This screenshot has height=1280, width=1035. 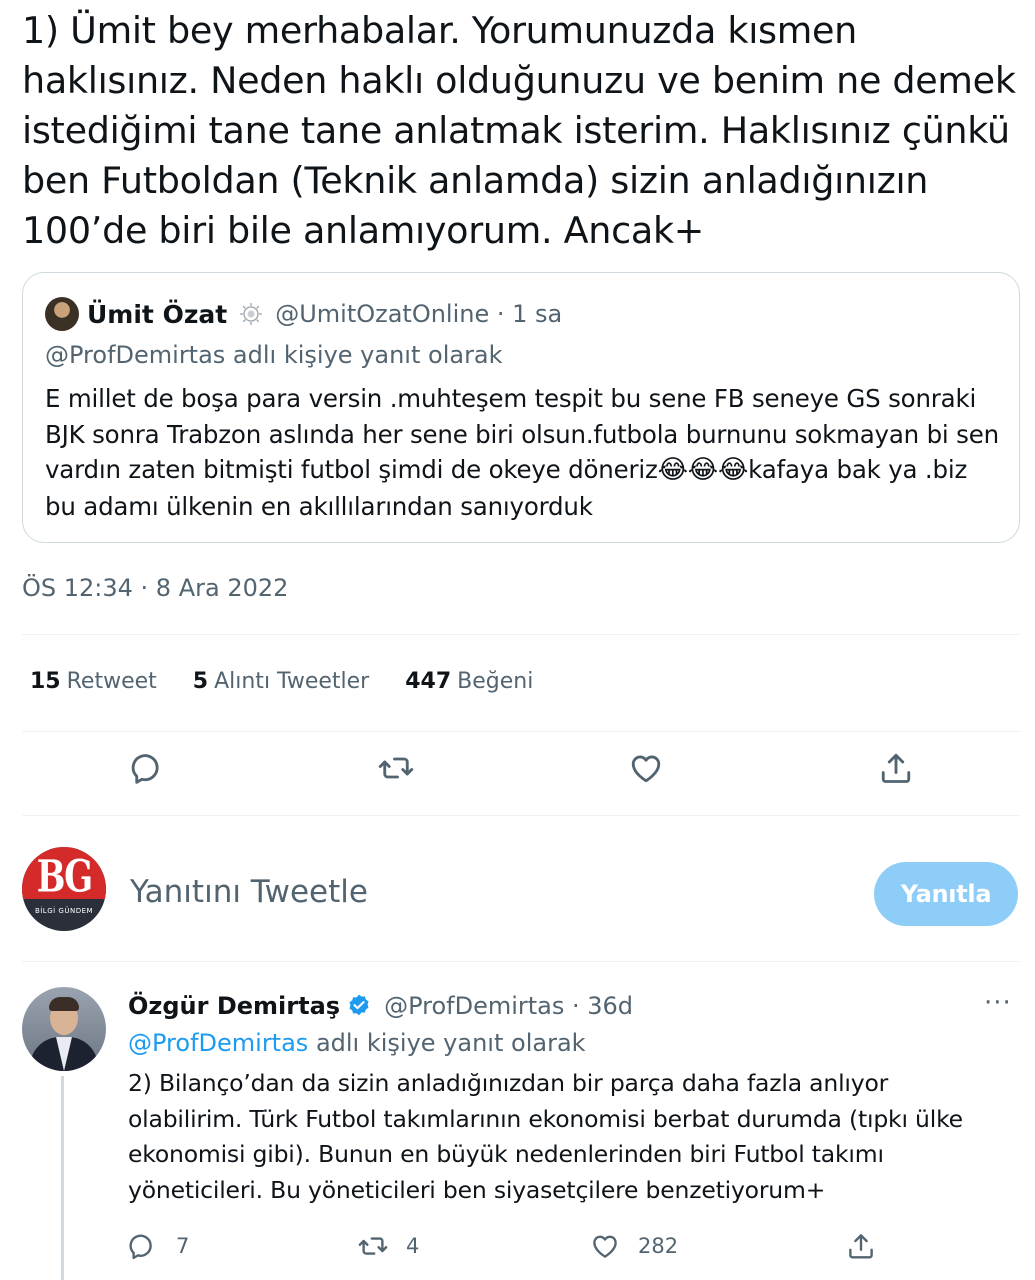 I want to click on avatar-logo-subtext: BİLGİ GÜNDEM, so click(x=64, y=911).